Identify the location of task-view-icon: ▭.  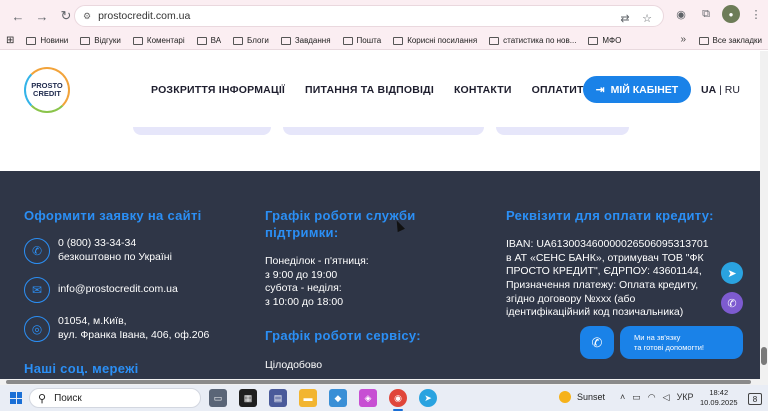
(218, 398).